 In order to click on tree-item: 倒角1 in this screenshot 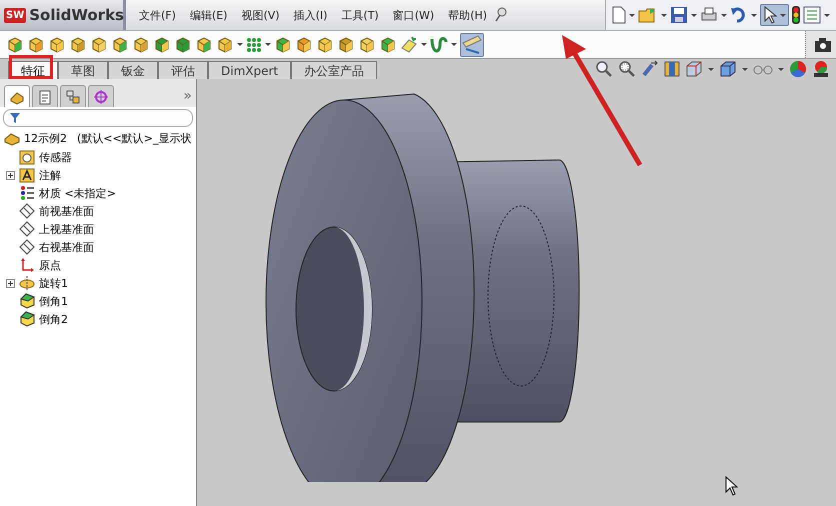, I will do `click(53, 301)`.